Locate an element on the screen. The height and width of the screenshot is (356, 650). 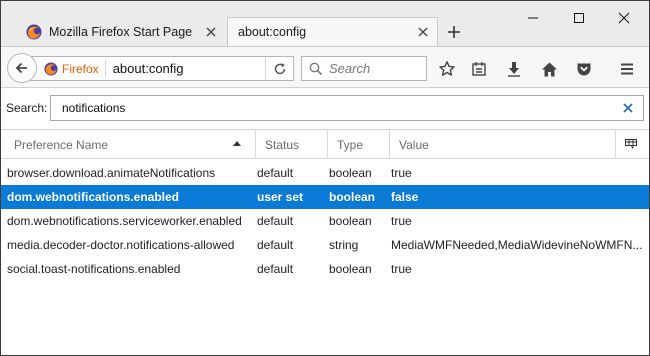
column-header-status: Status is located at coordinates (292, 144).